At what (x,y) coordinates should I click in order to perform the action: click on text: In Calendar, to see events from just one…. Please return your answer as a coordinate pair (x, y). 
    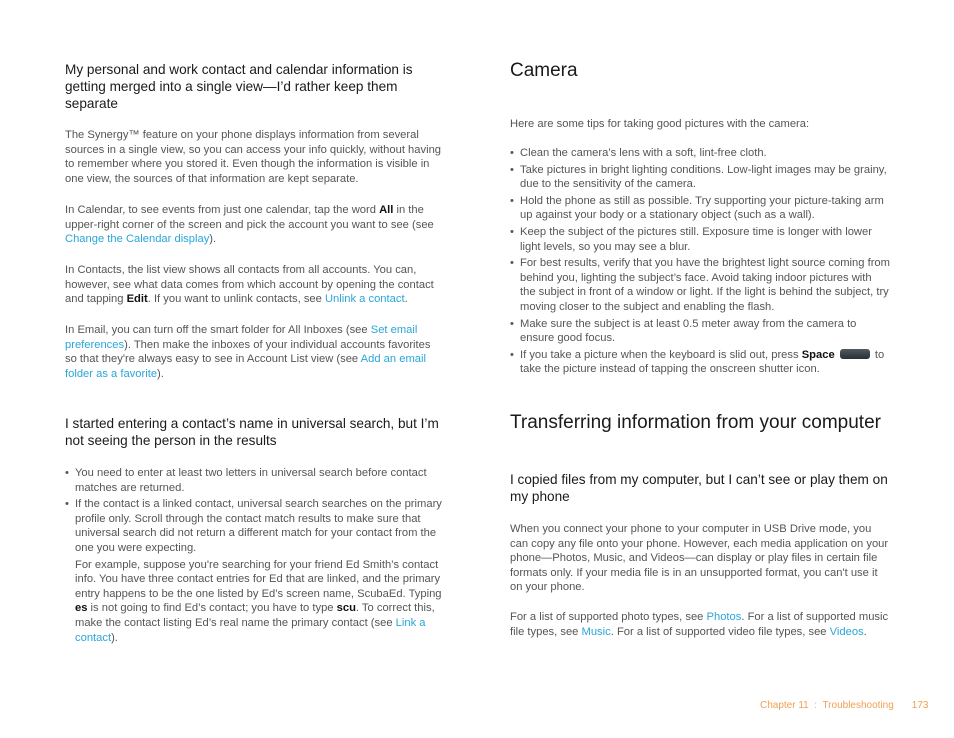
    Looking at the image, I should click on (222, 210).